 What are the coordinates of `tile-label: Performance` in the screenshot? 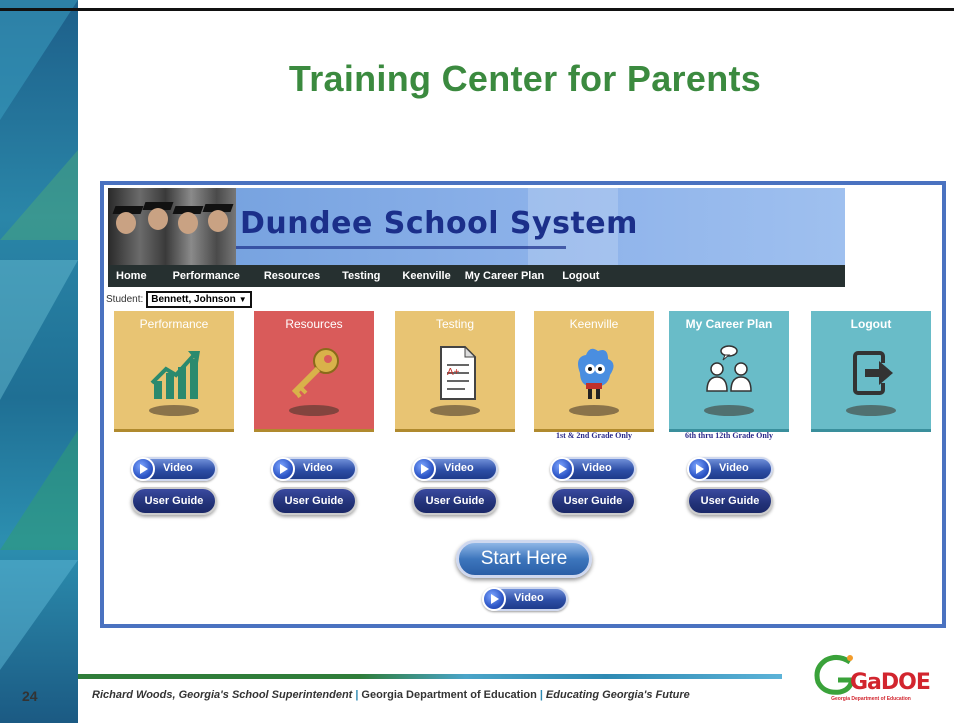 It's located at (174, 324).